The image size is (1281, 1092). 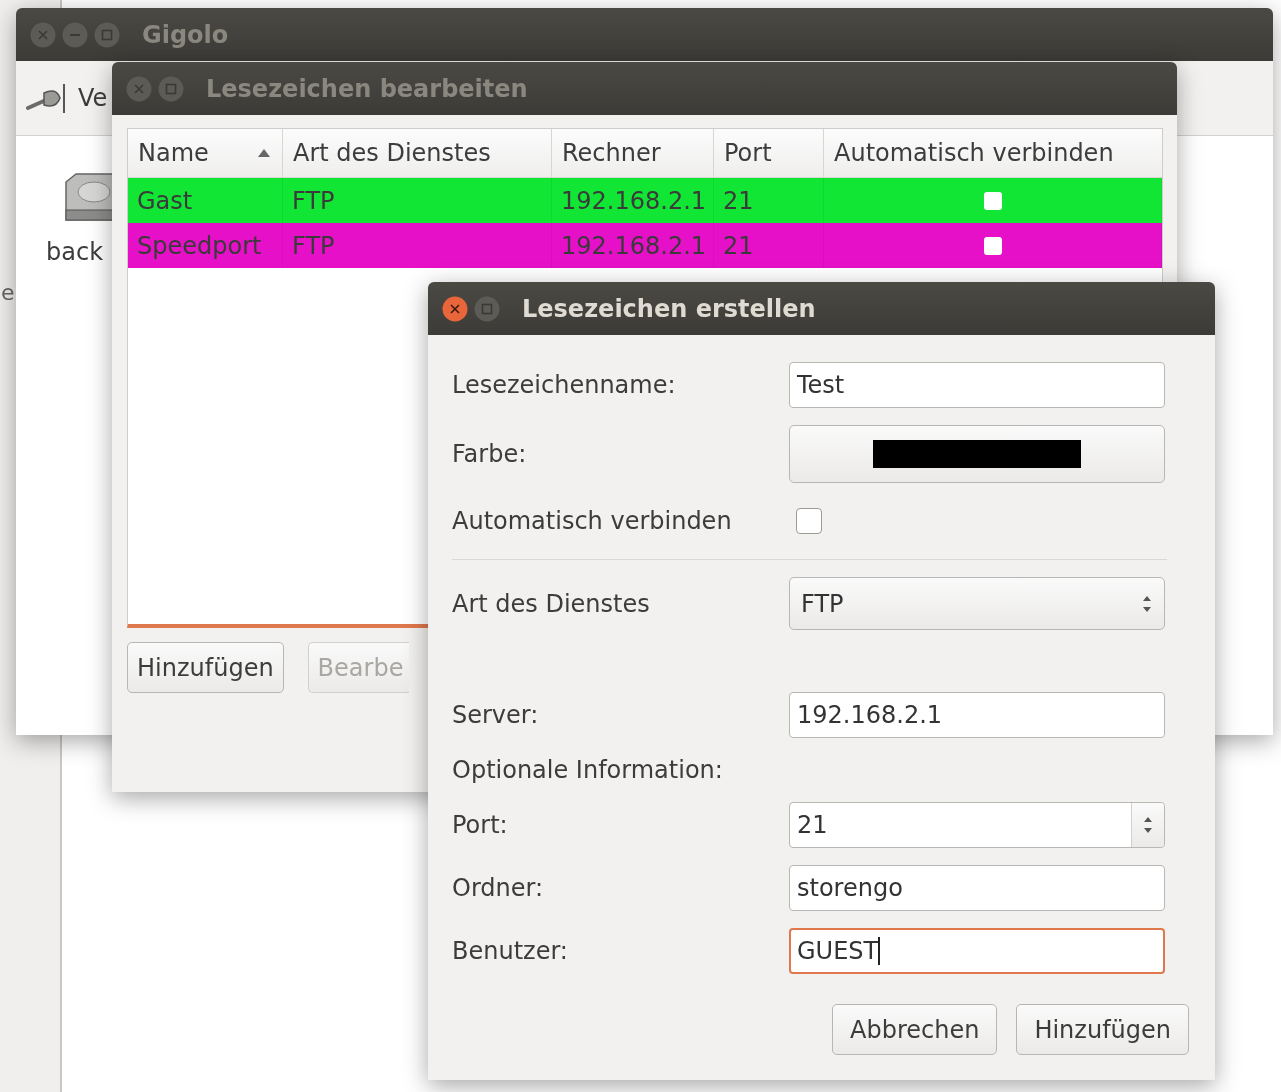 I want to click on bookmark-label: back, so click(x=75, y=252).